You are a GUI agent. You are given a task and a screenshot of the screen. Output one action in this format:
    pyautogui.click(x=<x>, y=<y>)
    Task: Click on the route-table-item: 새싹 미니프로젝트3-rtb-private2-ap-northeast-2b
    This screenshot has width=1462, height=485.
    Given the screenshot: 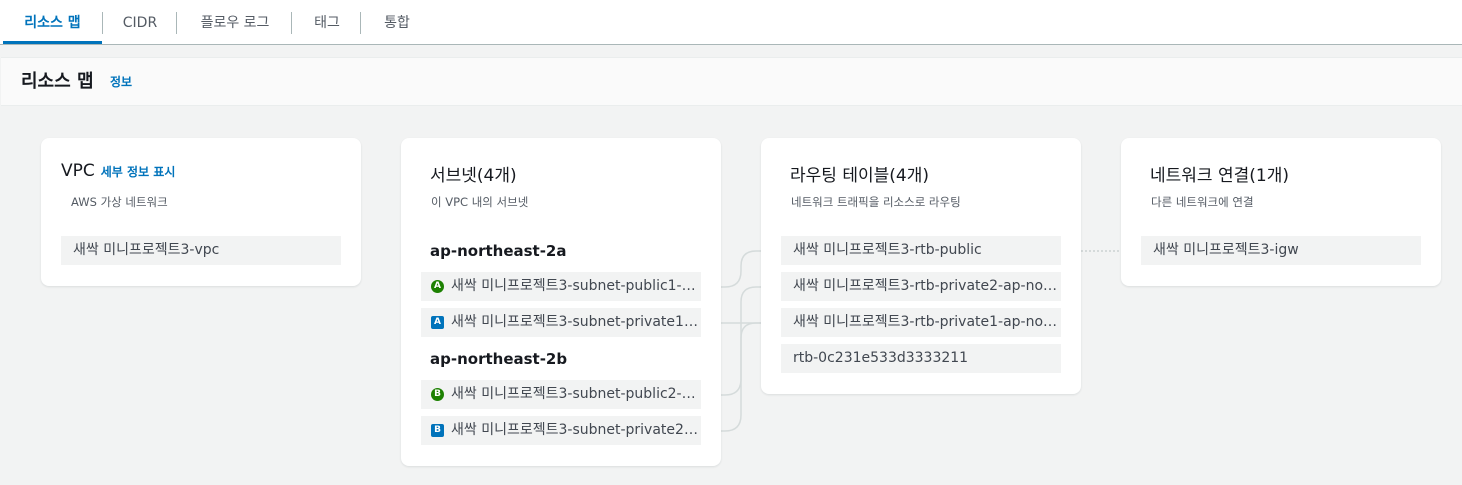 What is the action you would take?
    pyautogui.click(x=921, y=286)
    